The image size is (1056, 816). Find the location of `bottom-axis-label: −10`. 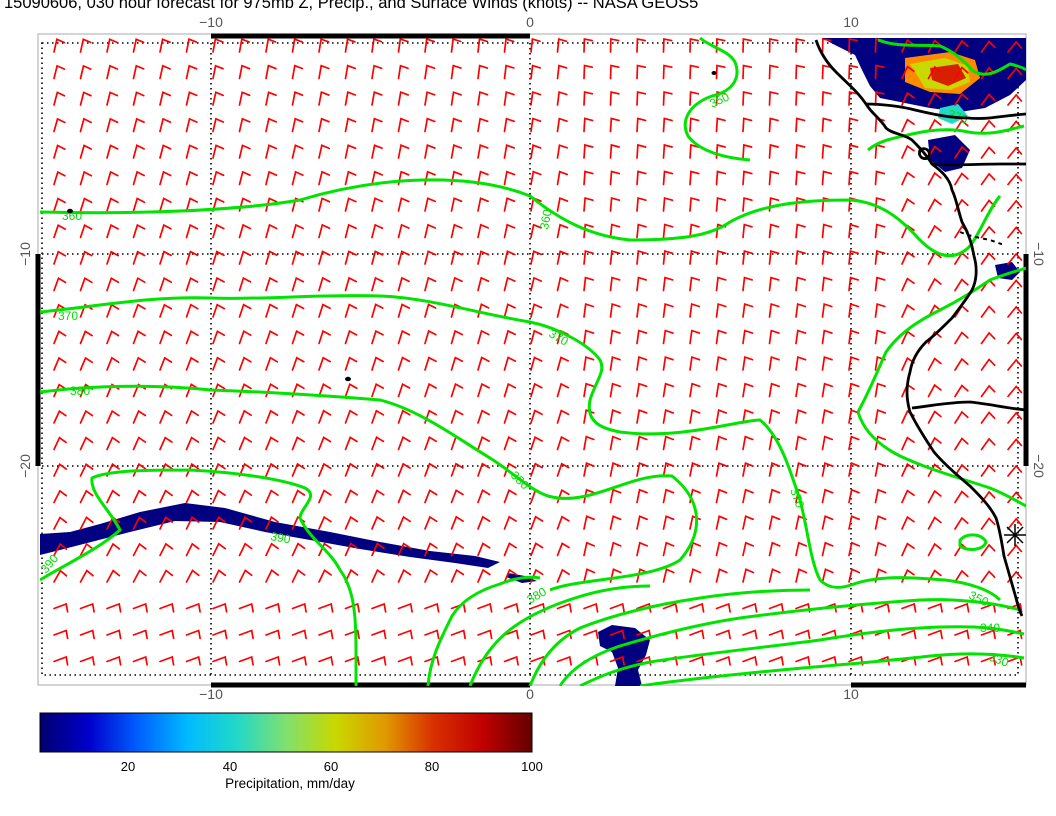

bottom-axis-label: −10 is located at coordinates (211, 694).